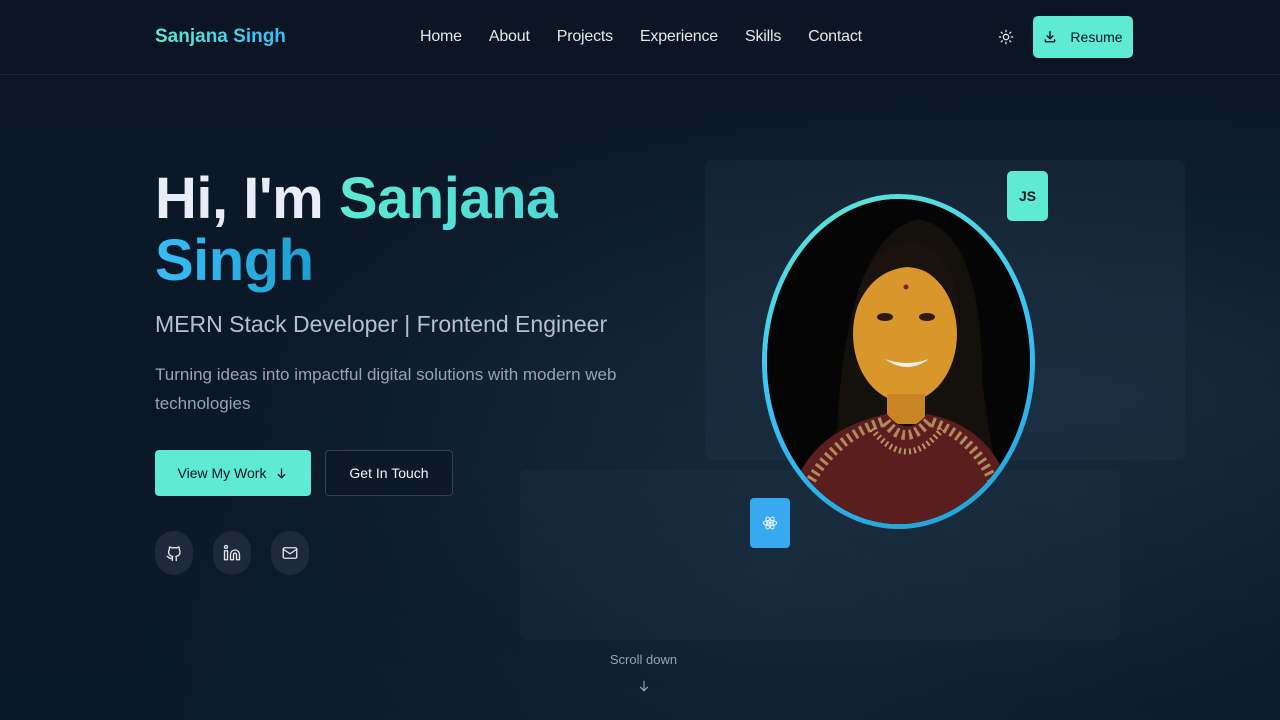 This screenshot has width=1280, height=720. What do you see at coordinates (220, 37) in the screenshot?
I see `site-logo: Sanjana Singh` at bounding box center [220, 37].